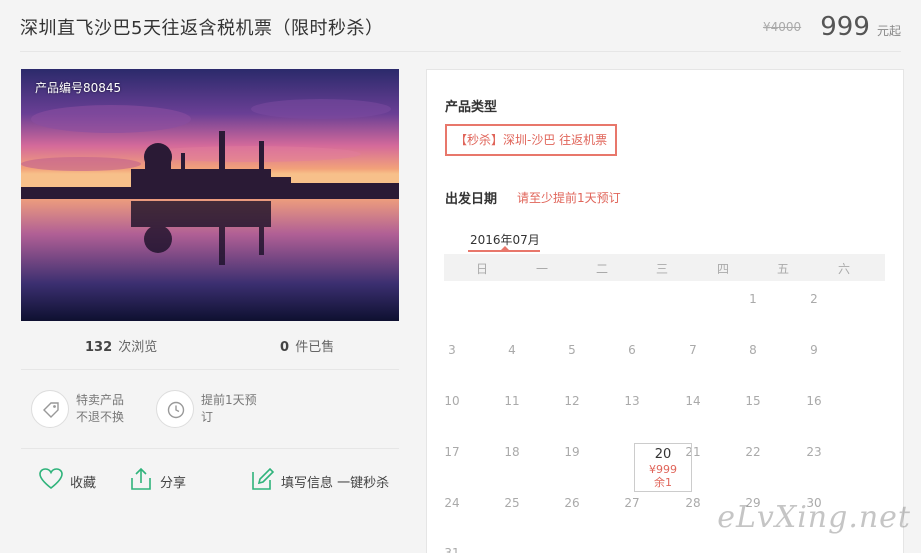 The image size is (921, 553). Describe the element at coordinates (814, 299) in the screenshot. I see `calendar-day: 2` at that location.